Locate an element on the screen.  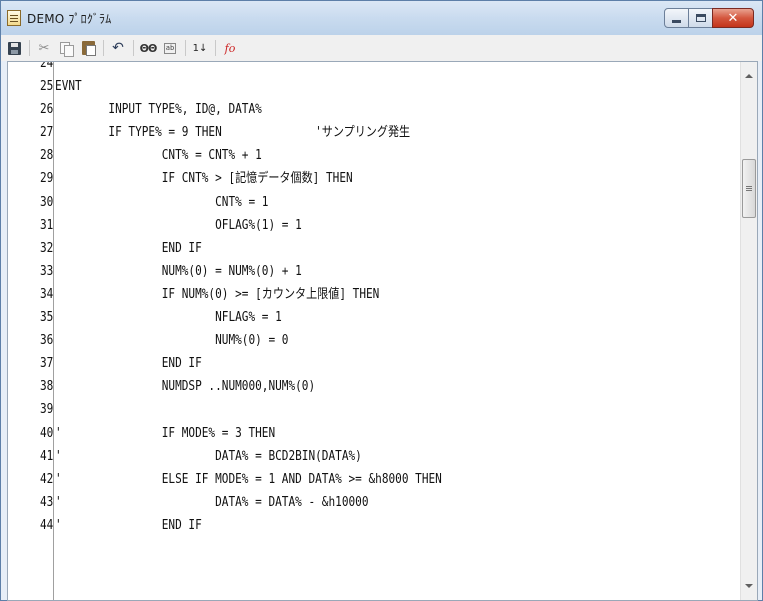
undo-button: ↶ is located at coordinates (118, 48).